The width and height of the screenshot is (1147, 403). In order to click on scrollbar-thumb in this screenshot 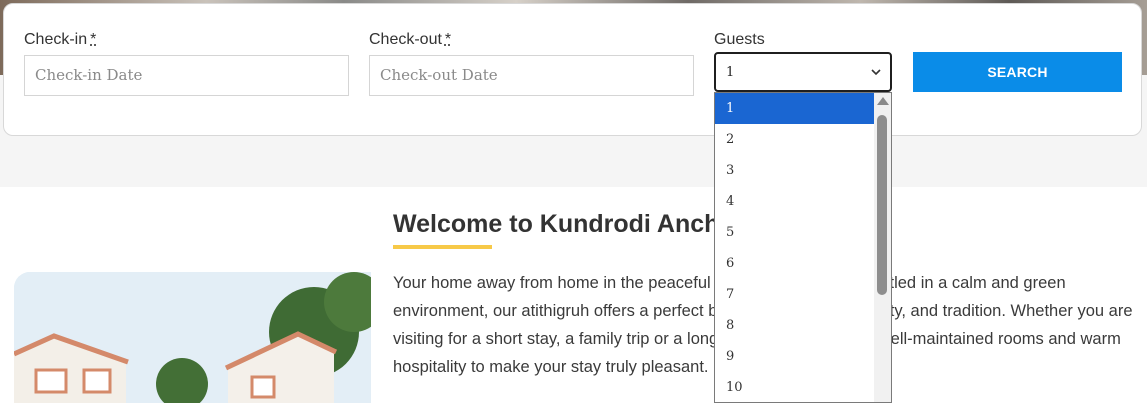, I will do `click(882, 205)`.